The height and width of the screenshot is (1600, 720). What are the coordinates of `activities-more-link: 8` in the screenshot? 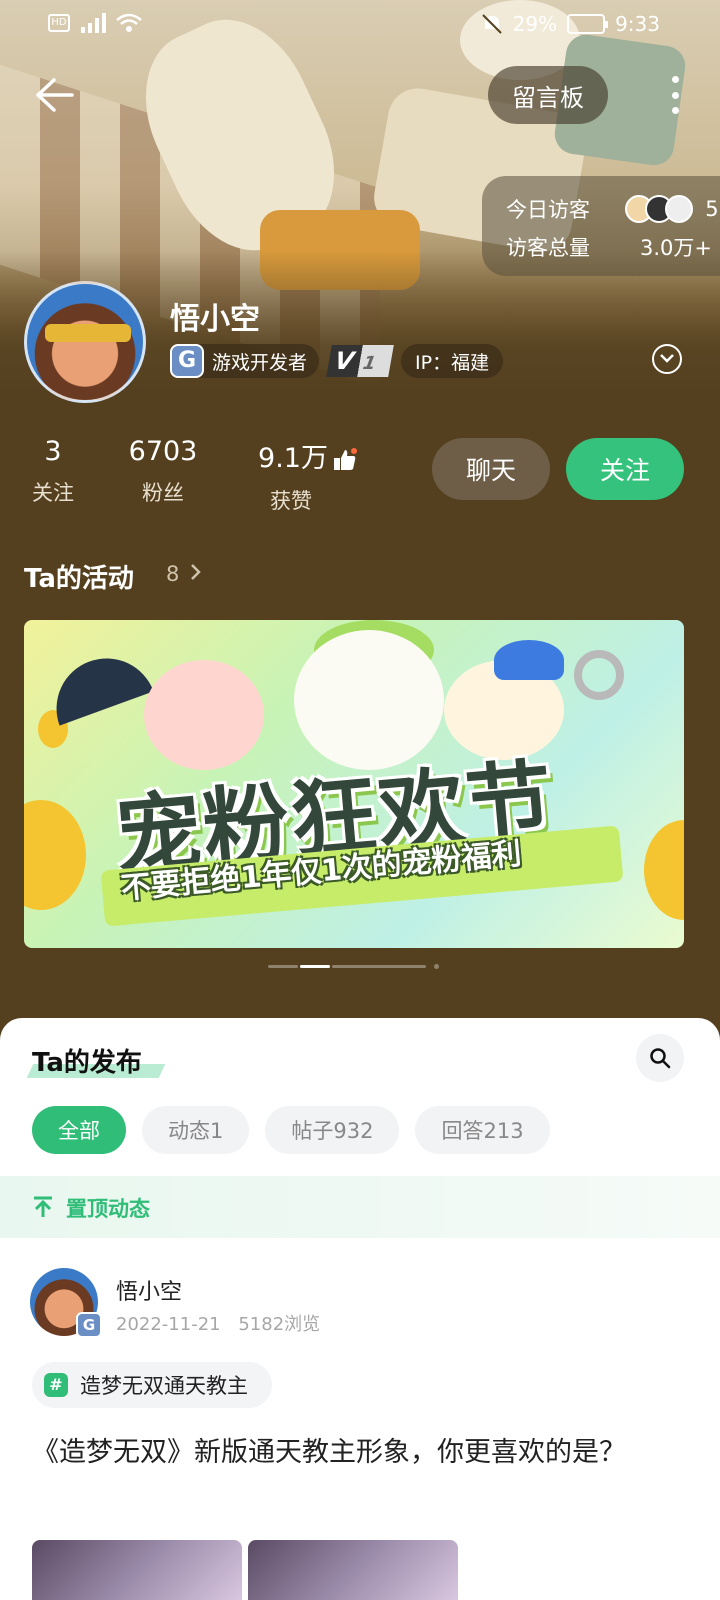 It's located at (184, 574).